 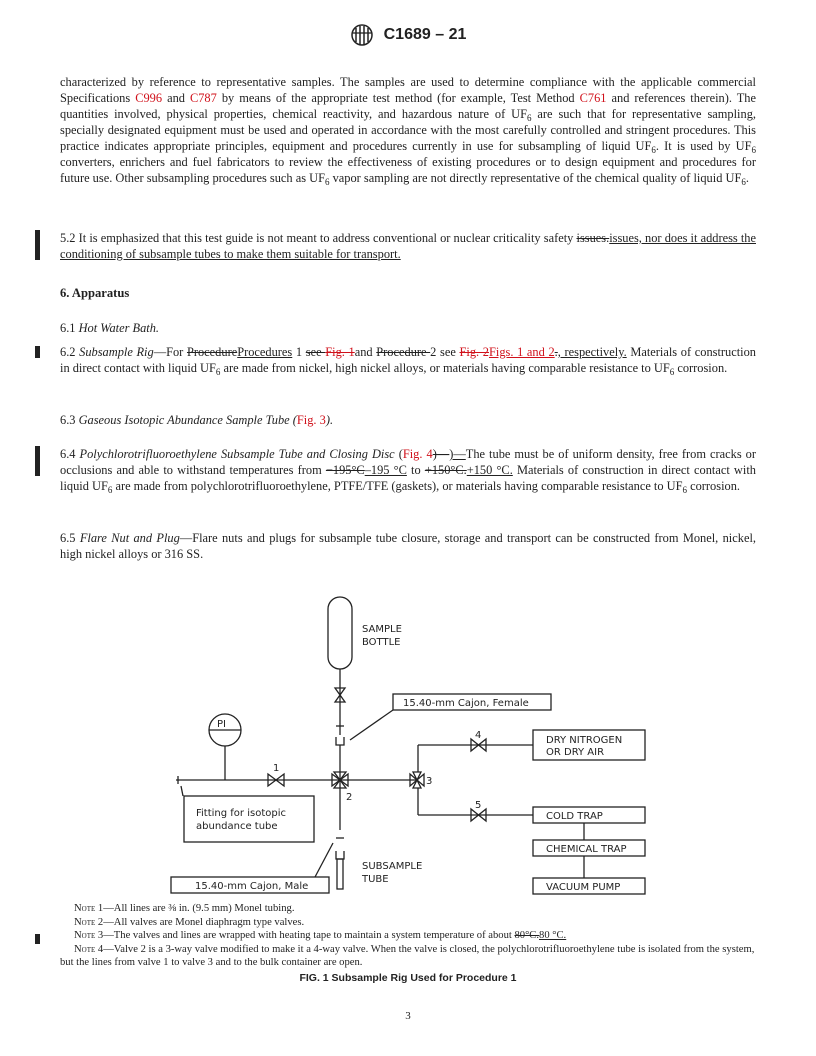 I want to click on deleted-link: Fig. 2, so click(x=474, y=352).